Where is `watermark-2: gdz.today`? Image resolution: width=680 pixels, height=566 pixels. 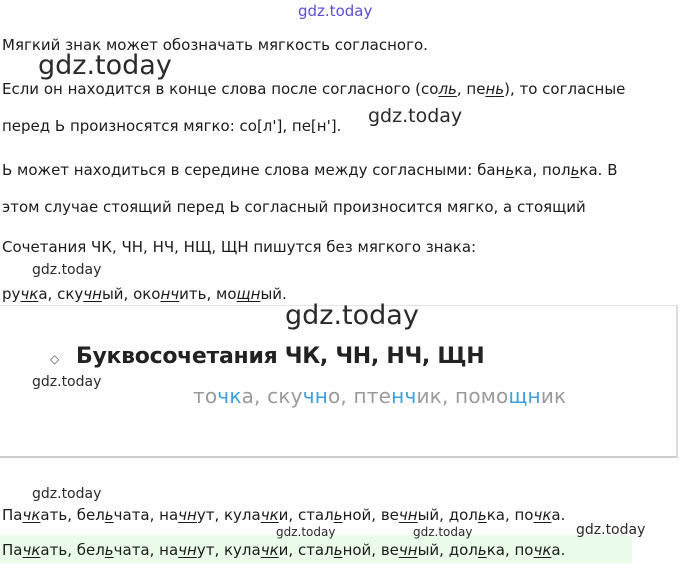
watermark-2: gdz.today is located at coordinates (415, 116).